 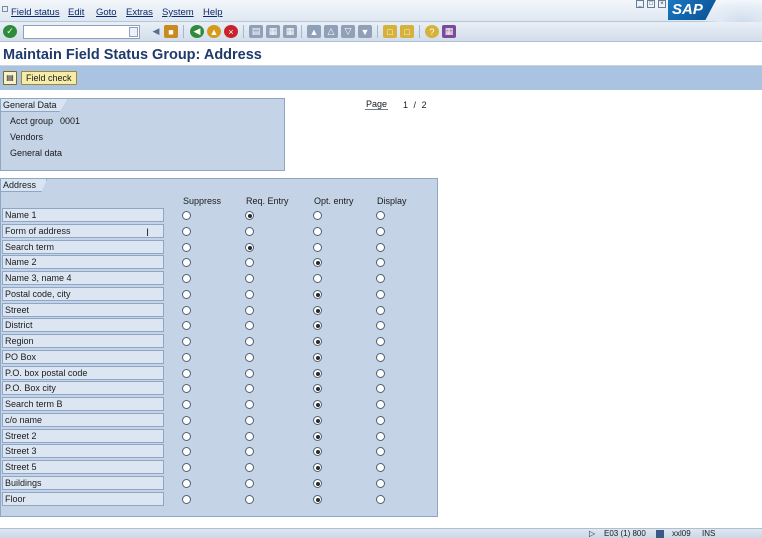 What do you see at coordinates (178, 12) in the screenshot?
I see `menu-system: System` at bounding box center [178, 12].